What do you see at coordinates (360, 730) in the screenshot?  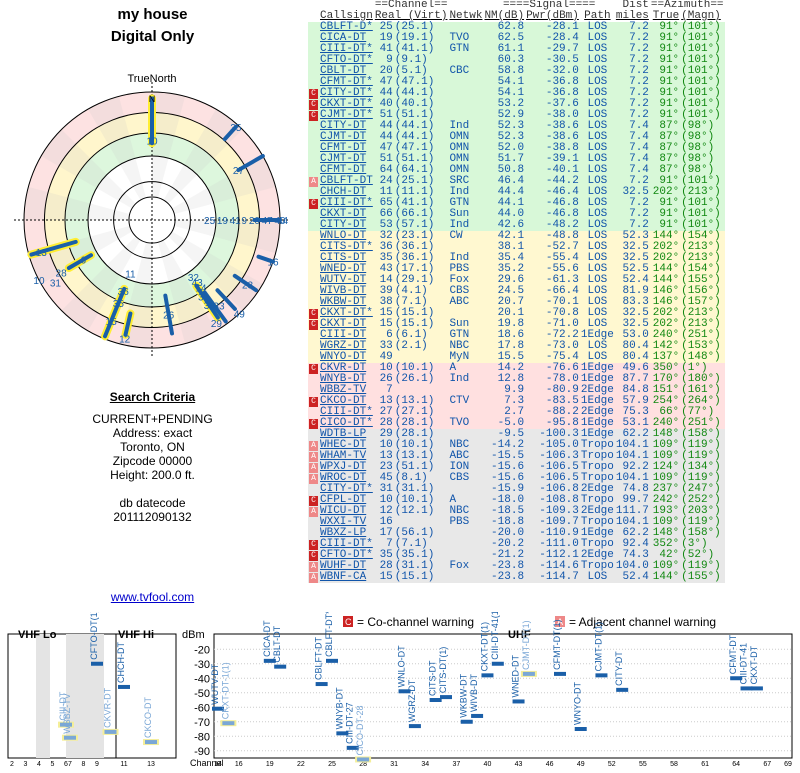 I see `spectrum-bar-label: CICO-DT-28` at bounding box center [360, 730].